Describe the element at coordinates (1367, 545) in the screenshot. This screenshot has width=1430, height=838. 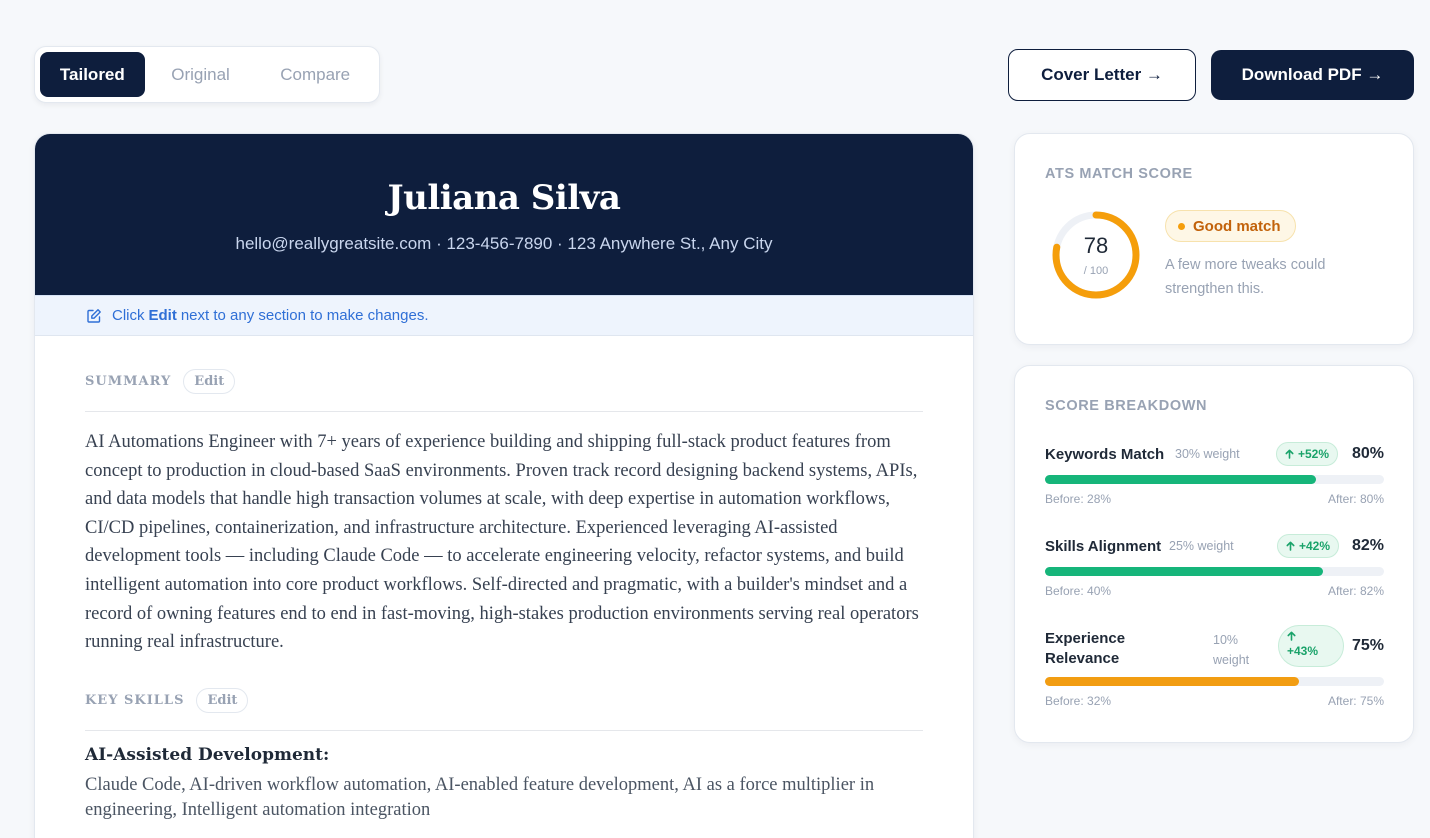
I see `metric-percent: 82%` at that location.